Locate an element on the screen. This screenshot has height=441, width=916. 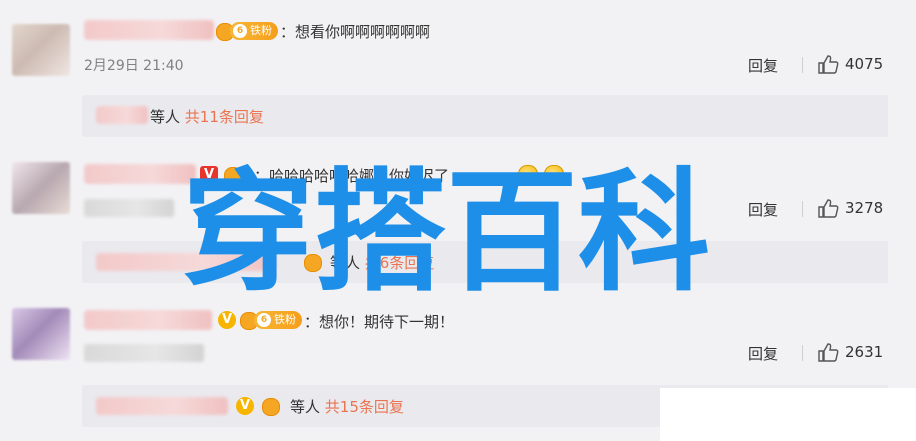
like-button: 2631 is located at coordinates (850, 352).